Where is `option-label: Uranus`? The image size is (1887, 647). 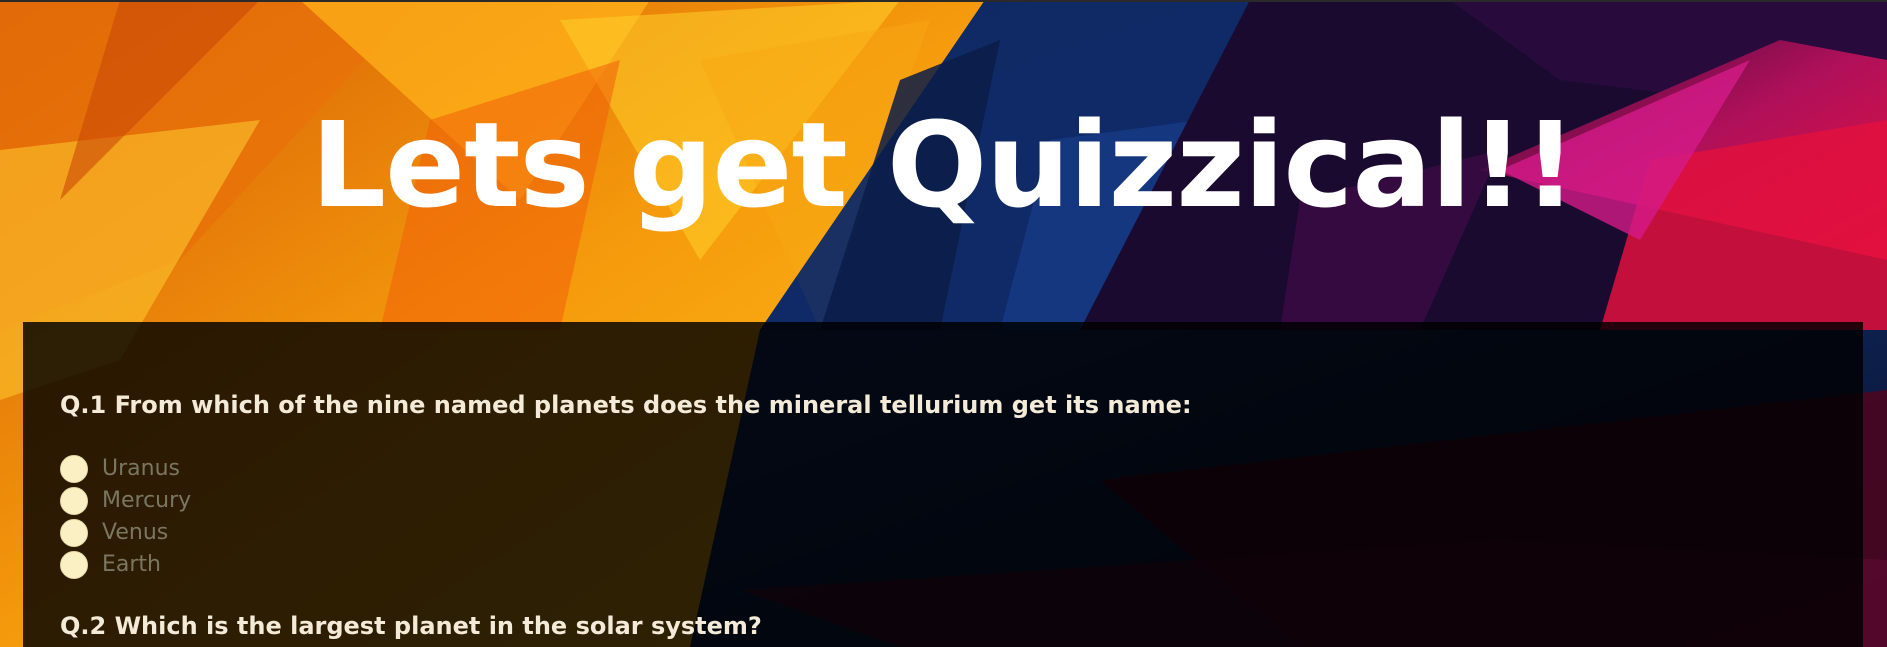
option-label: Uranus is located at coordinates (141, 468).